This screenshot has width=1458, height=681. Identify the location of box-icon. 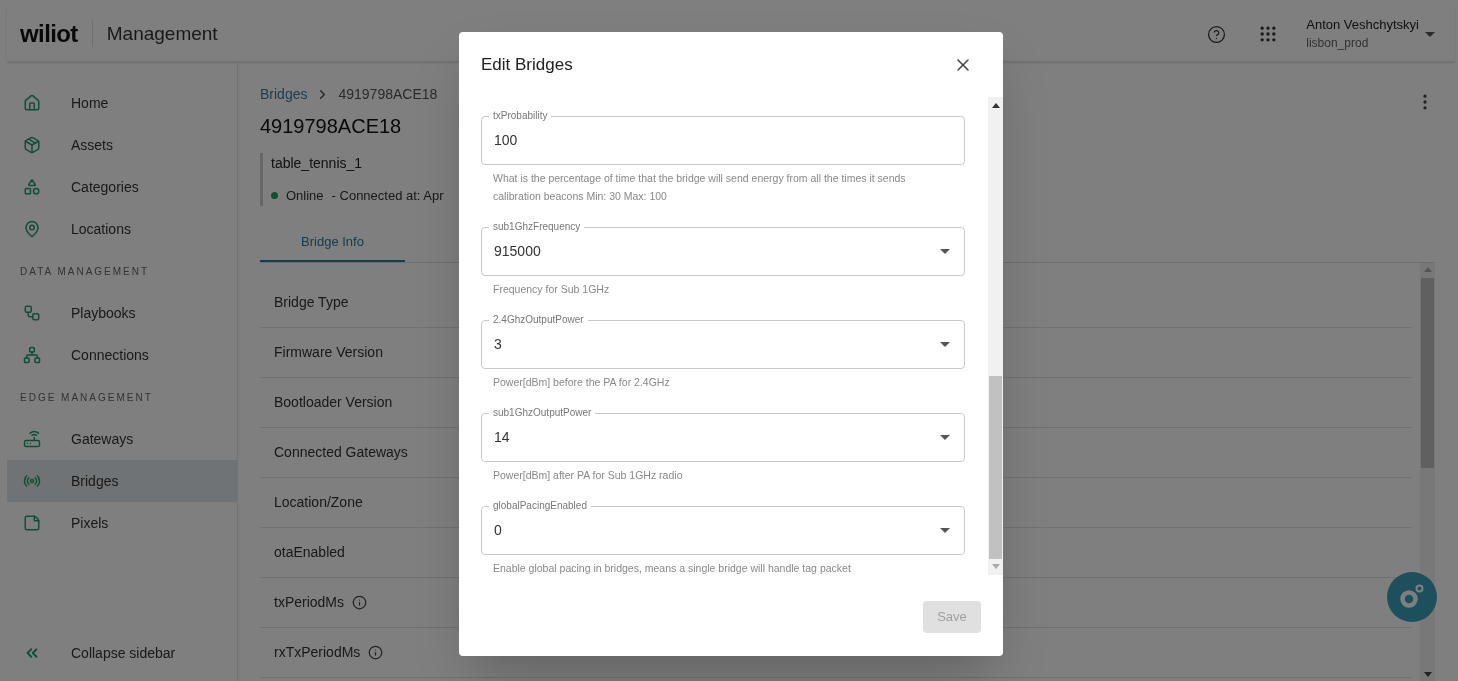
(32, 145).